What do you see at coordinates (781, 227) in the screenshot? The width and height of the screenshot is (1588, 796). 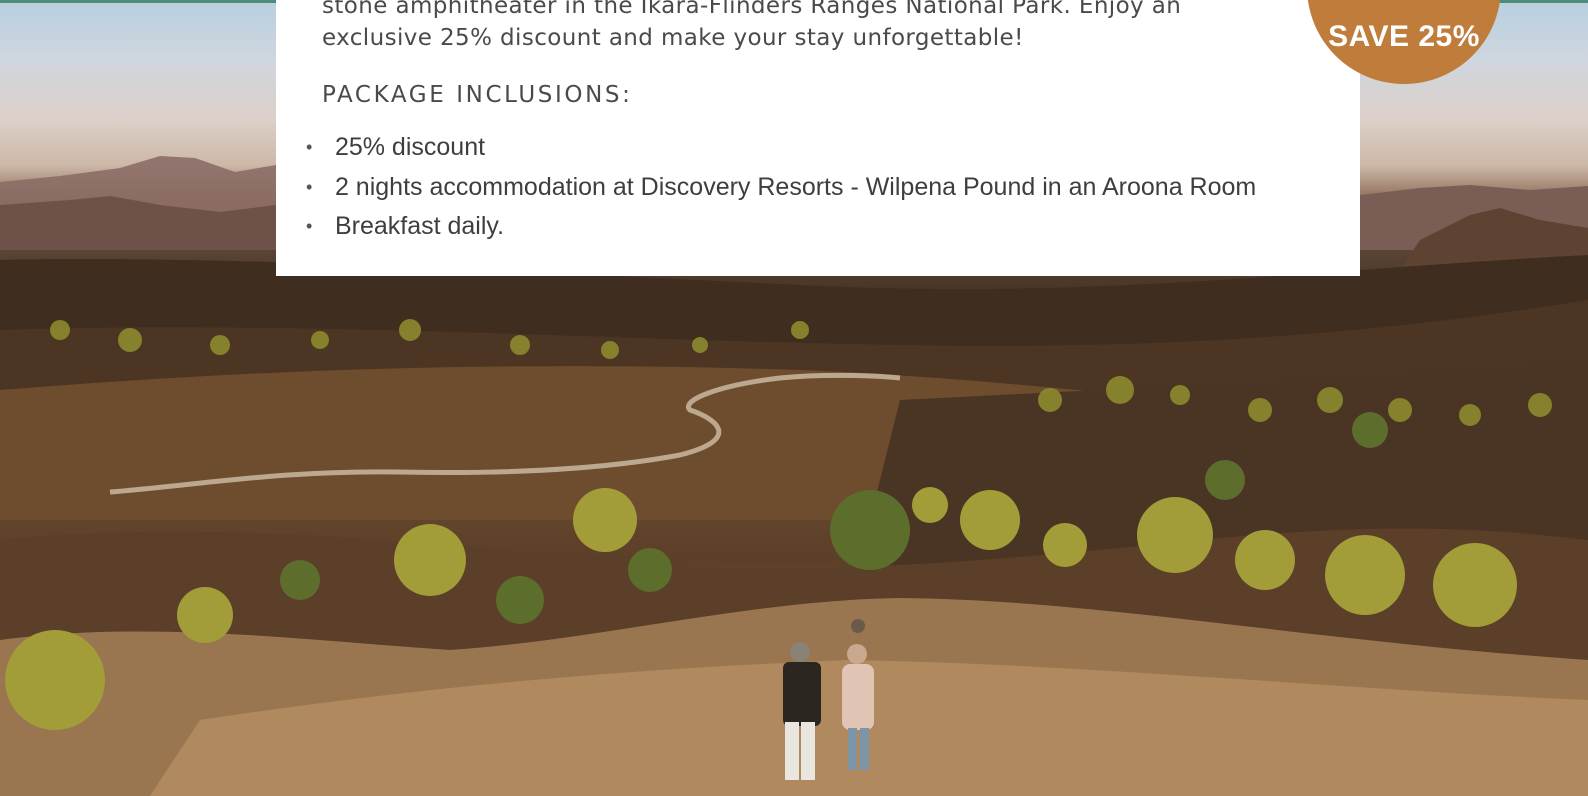 I see `inclusion-item: • Breakfast daily.` at bounding box center [781, 227].